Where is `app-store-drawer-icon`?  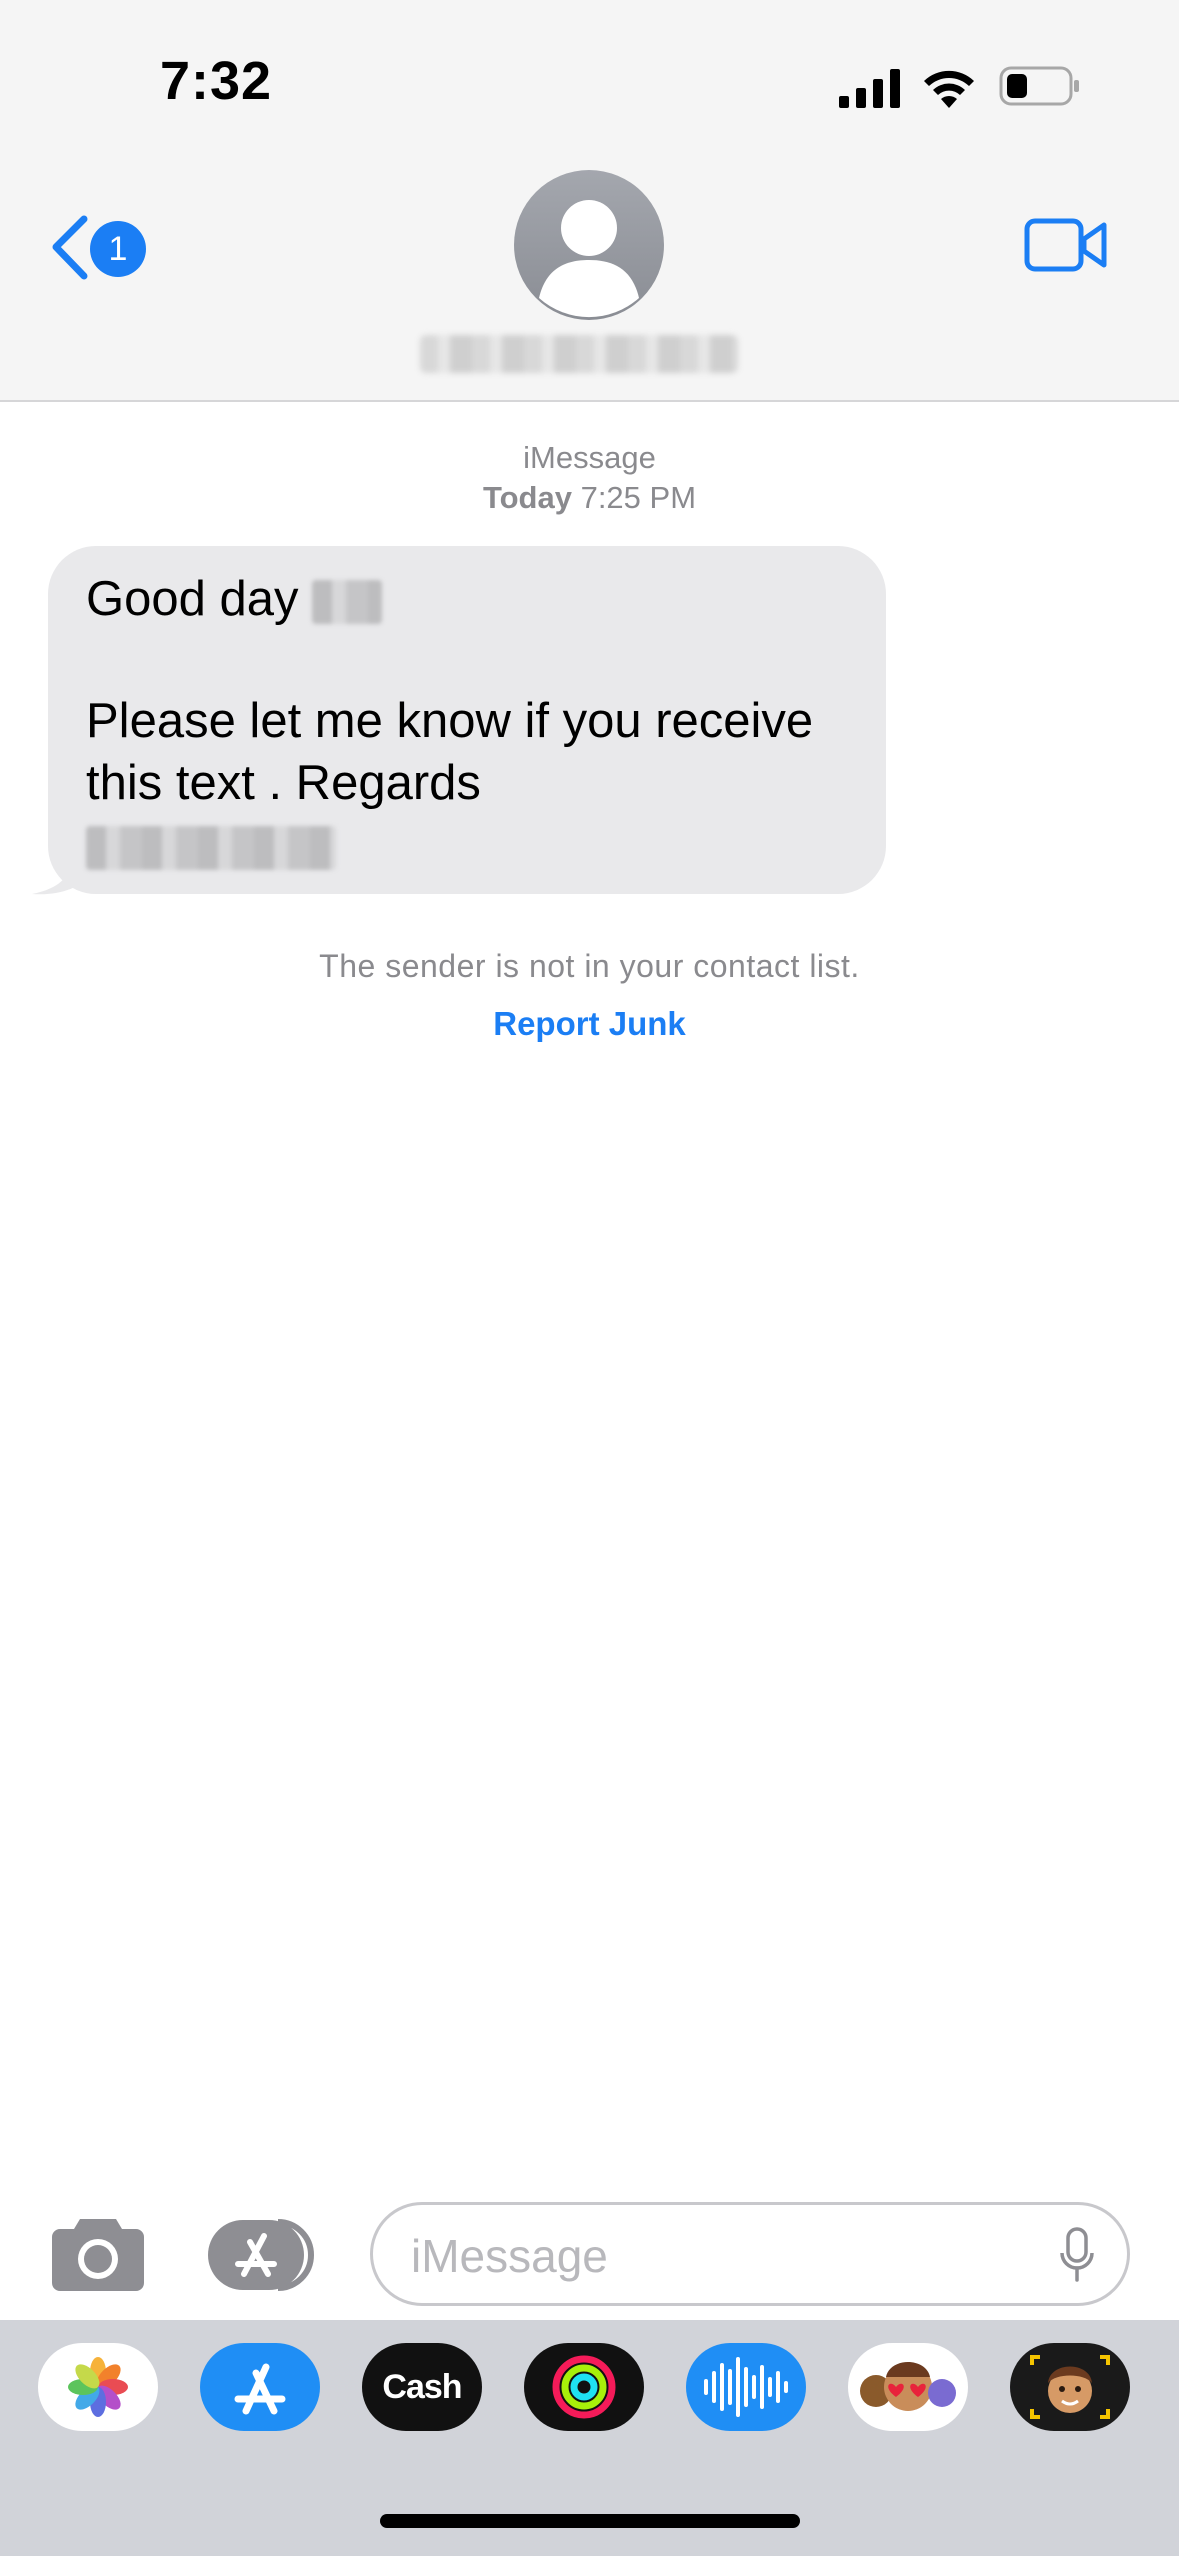
app-store-drawer-icon is located at coordinates (263, 2255).